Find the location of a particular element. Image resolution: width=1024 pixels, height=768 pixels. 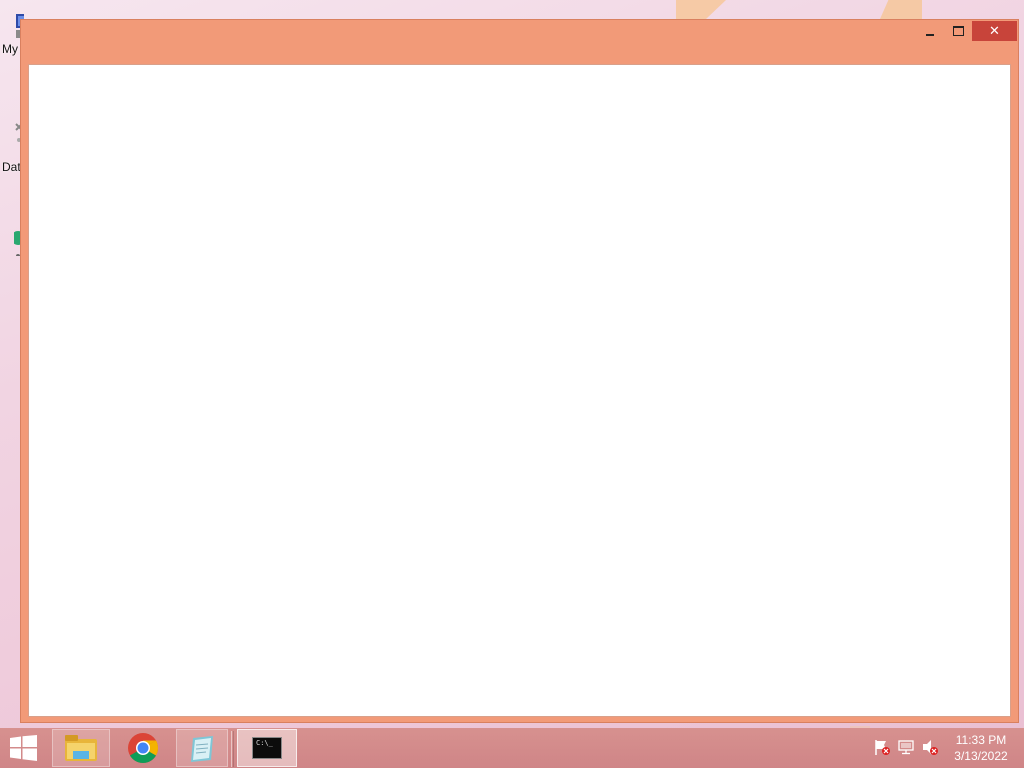

taskbar-chrome is located at coordinates (143, 748).